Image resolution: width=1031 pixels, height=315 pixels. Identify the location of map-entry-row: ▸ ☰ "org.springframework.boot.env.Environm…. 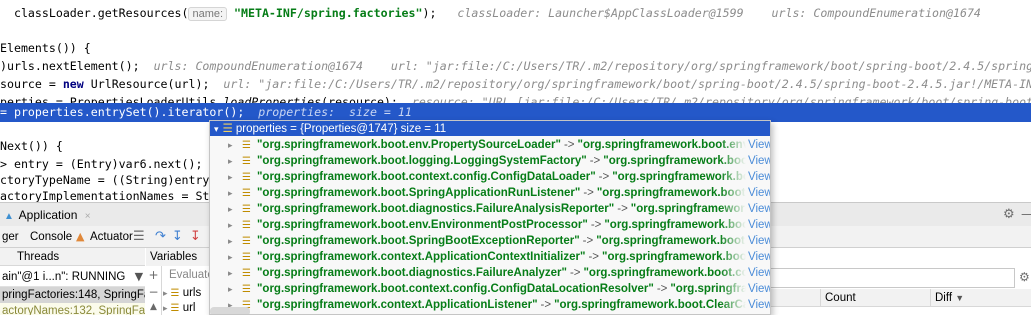
(490, 225).